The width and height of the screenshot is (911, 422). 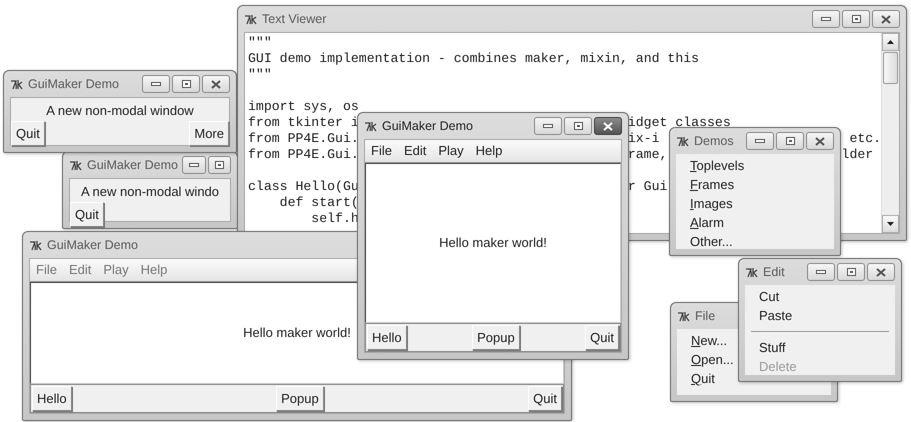 What do you see at coordinates (711, 203) in the screenshot?
I see `menu-item: Images` at bounding box center [711, 203].